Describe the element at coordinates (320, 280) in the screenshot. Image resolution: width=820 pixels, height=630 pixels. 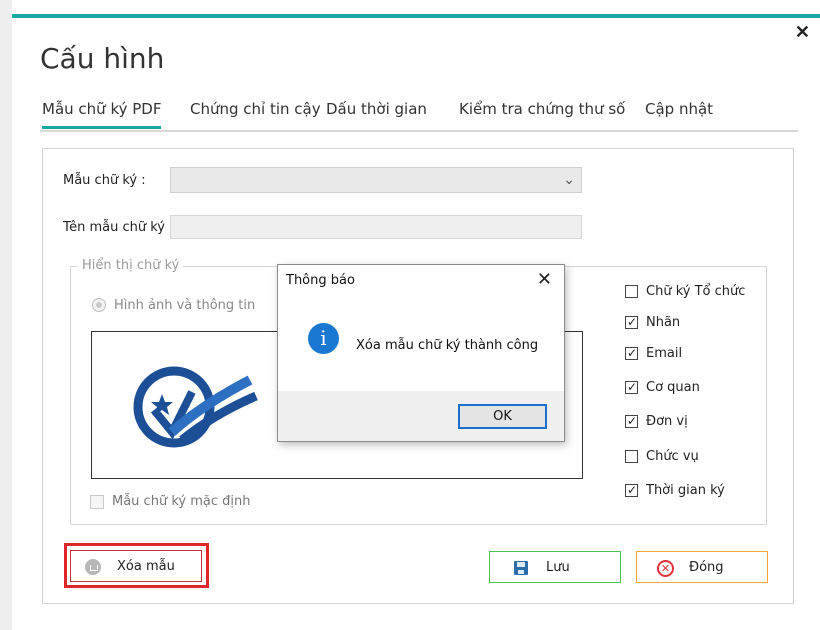
I see `message-box-title: Thông báo` at that location.